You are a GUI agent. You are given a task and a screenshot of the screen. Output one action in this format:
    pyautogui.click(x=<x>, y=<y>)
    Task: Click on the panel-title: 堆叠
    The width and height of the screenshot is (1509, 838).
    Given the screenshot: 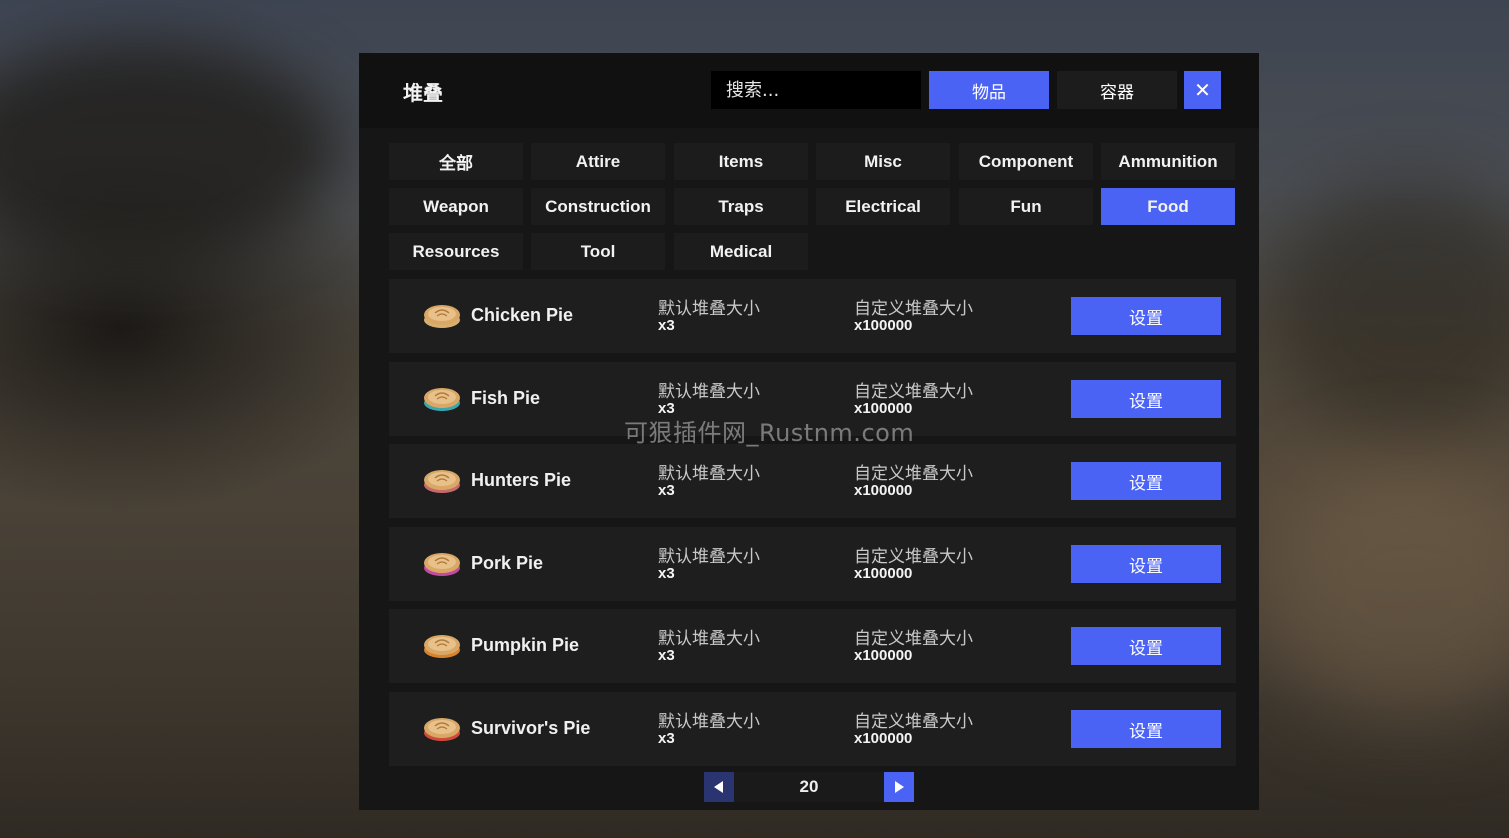 What is the action you would take?
    pyautogui.click(x=423, y=93)
    